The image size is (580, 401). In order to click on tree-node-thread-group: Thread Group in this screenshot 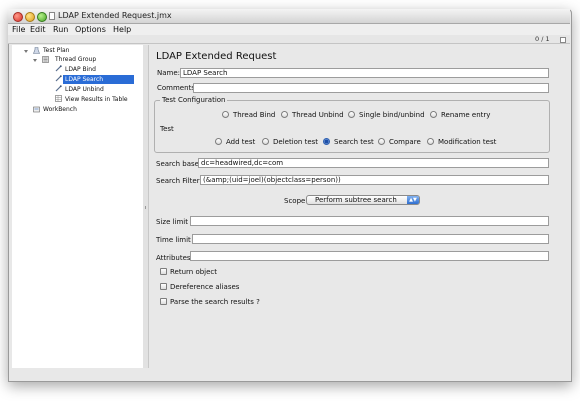, I will do `click(75, 59)`.